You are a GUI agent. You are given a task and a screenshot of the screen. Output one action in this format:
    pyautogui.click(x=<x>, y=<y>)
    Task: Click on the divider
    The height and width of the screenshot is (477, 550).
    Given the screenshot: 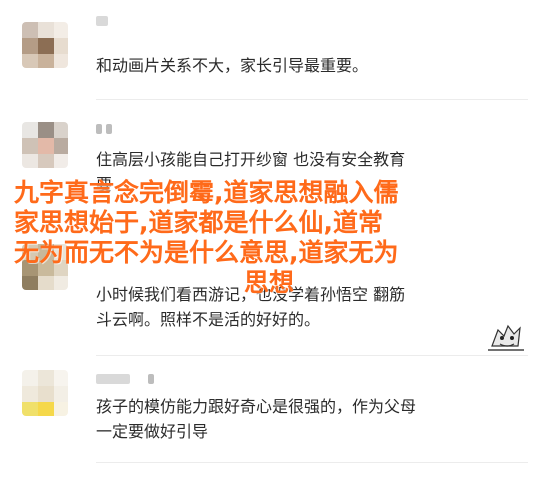 What is the action you would take?
    pyautogui.click(x=312, y=462)
    